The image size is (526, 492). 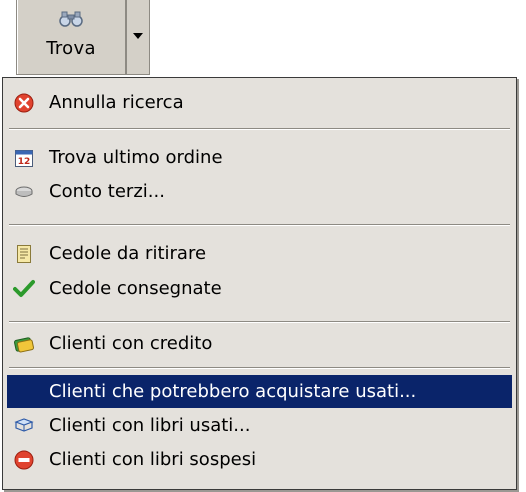 I want to click on disk-drive-icon, so click(x=24, y=192).